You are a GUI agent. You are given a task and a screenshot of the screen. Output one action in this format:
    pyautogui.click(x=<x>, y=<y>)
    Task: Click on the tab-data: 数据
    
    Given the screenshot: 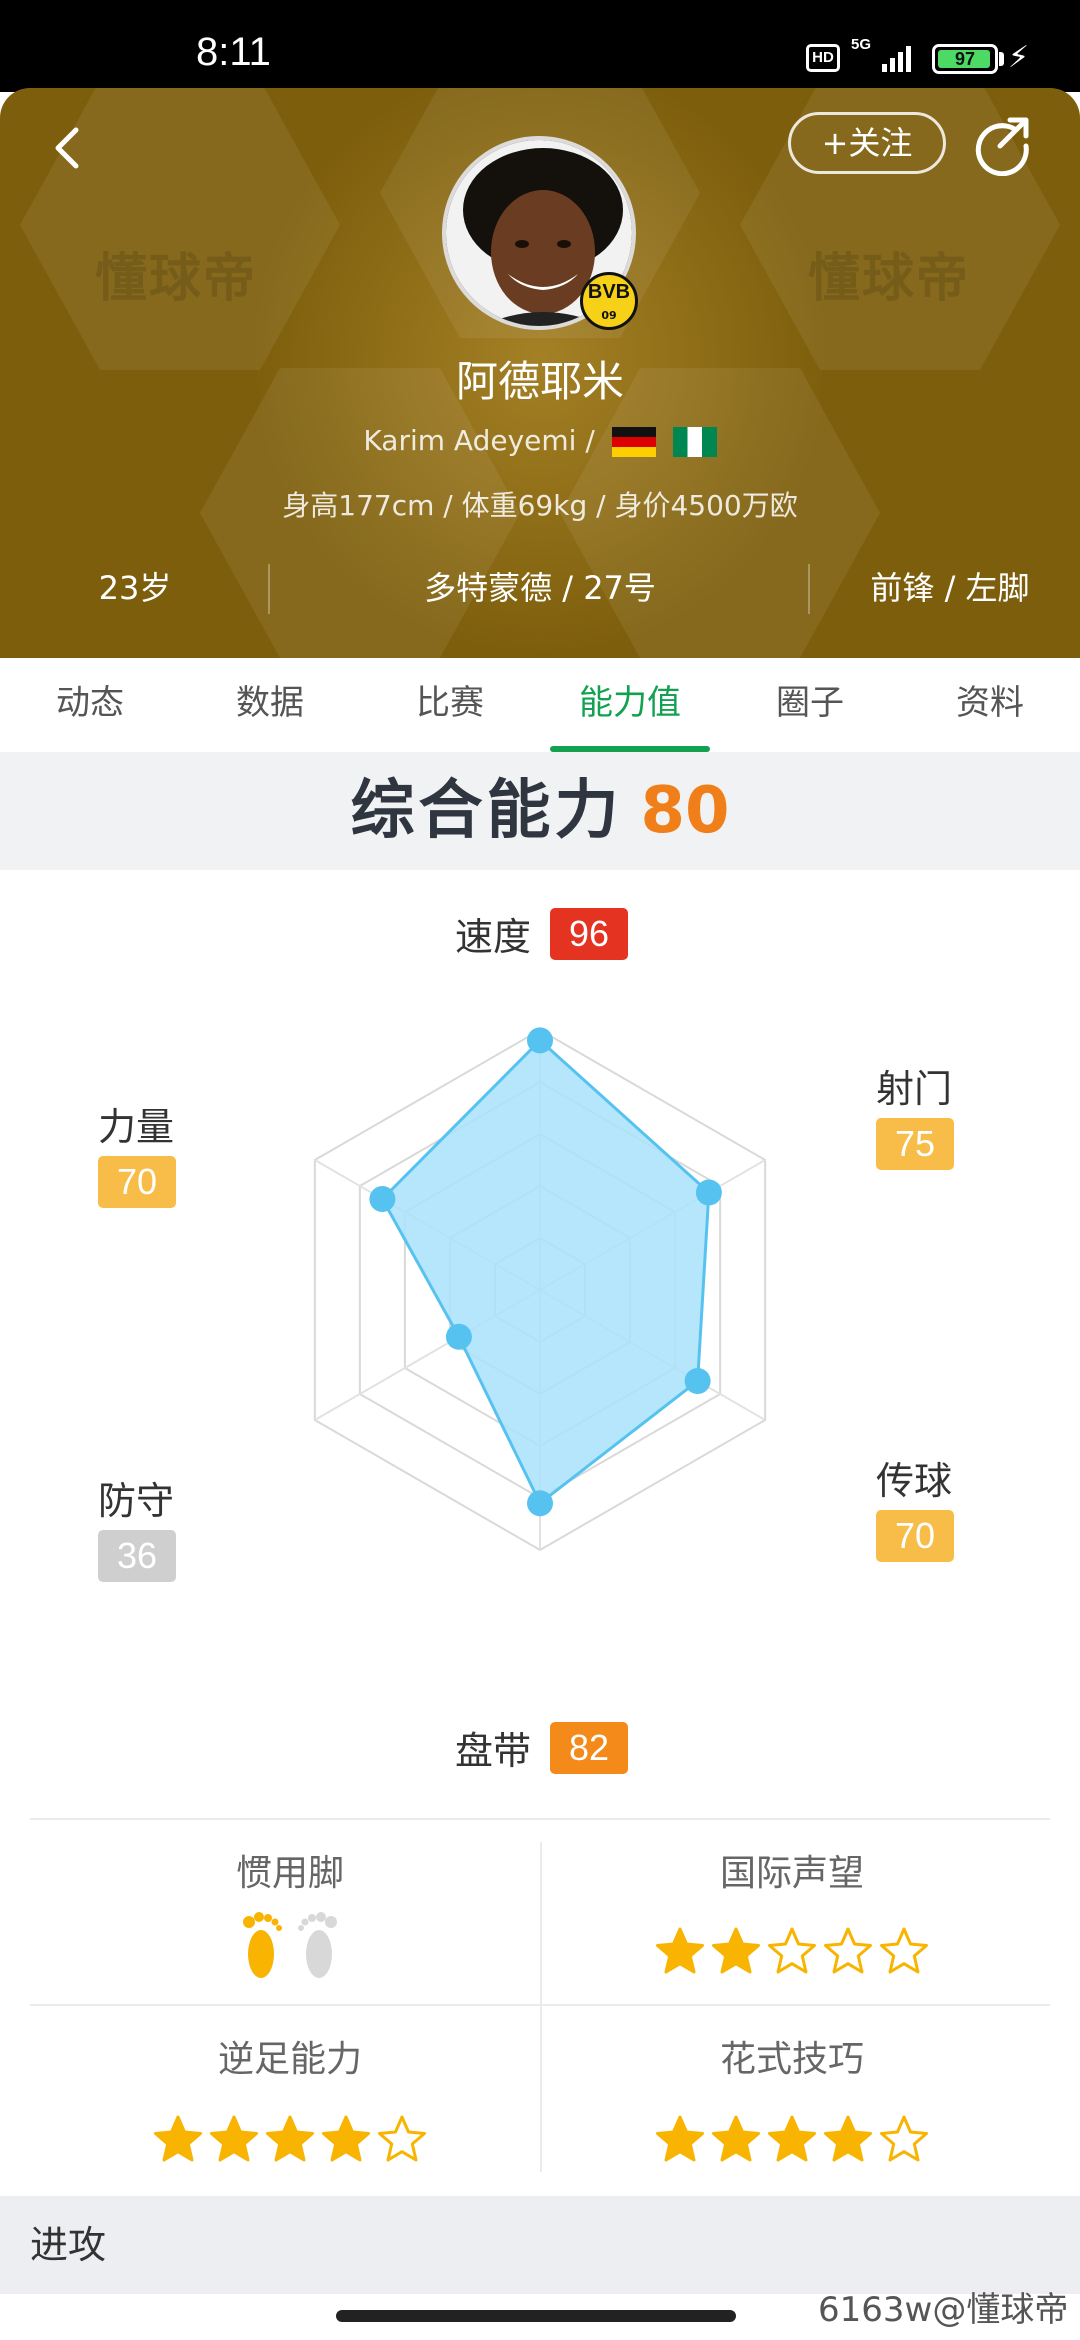 What is the action you would take?
    pyautogui.click(x=270, y=705)
    